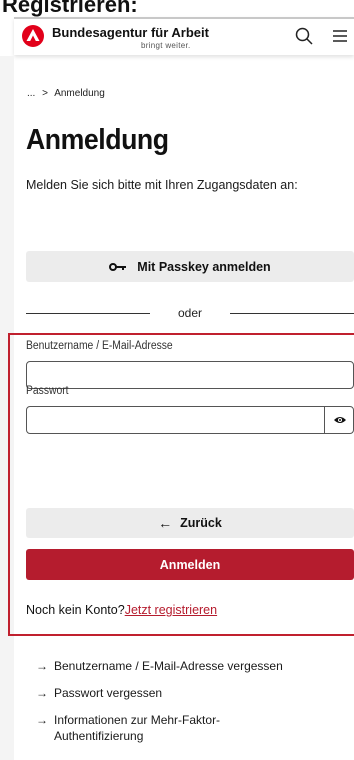 The height and width of the screenshot is (760, 354). I want to click on back-label: Zurück, so click(201, 523).